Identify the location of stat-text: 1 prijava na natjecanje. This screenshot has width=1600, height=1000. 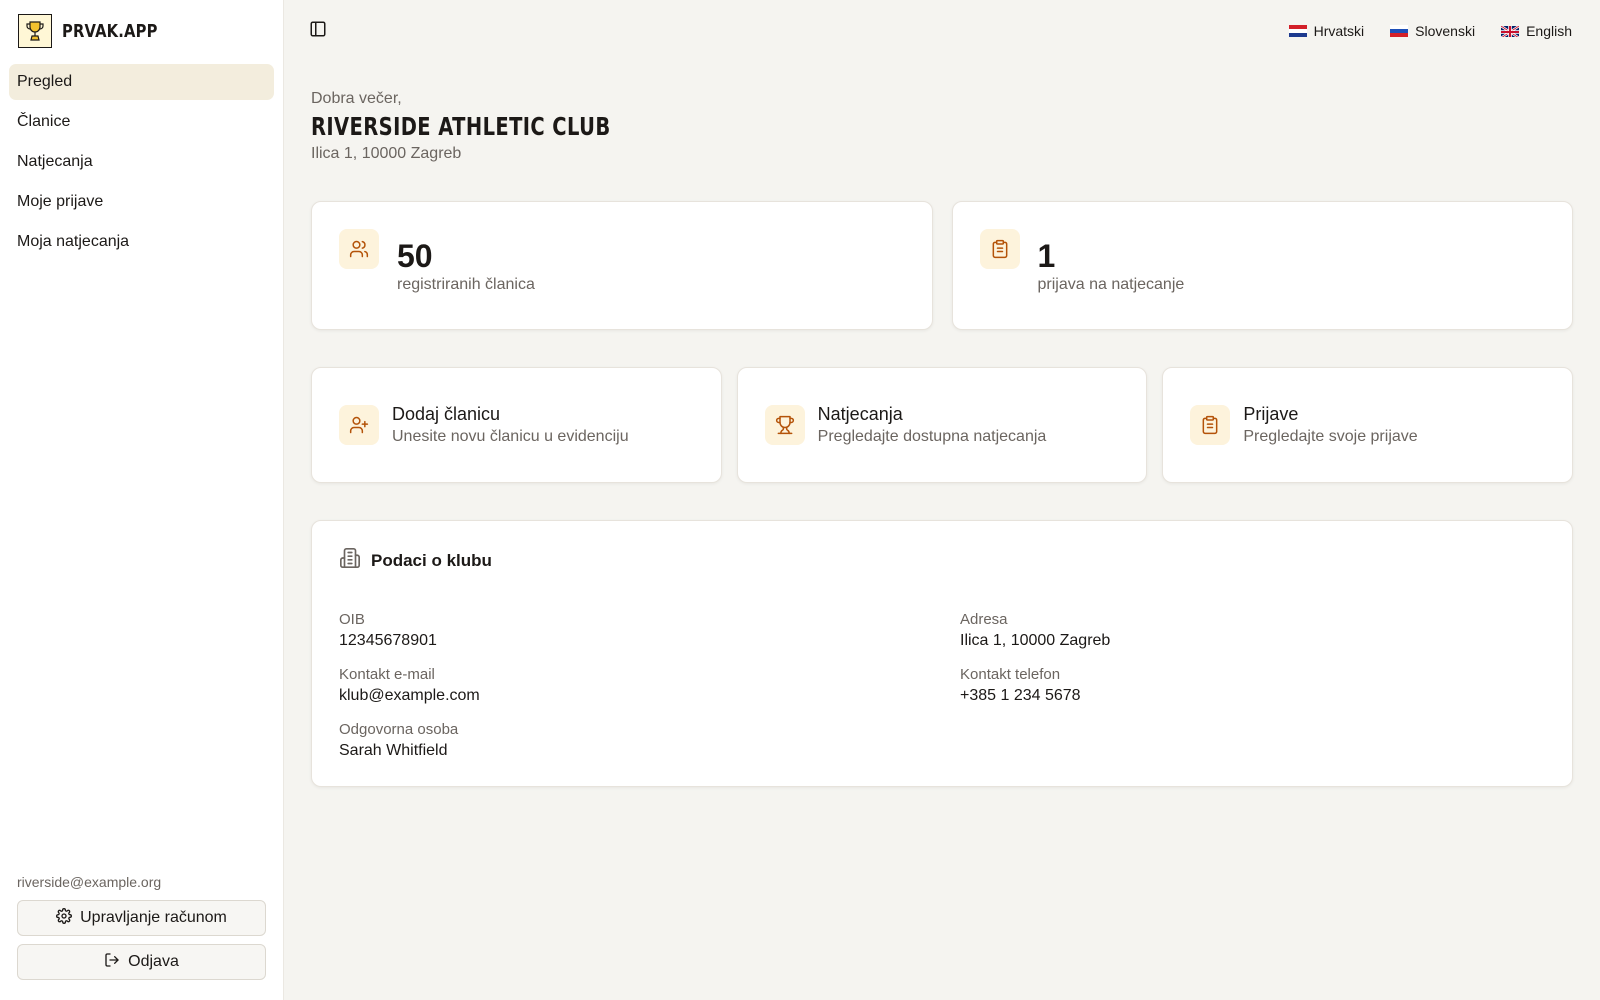
(1111, 266).